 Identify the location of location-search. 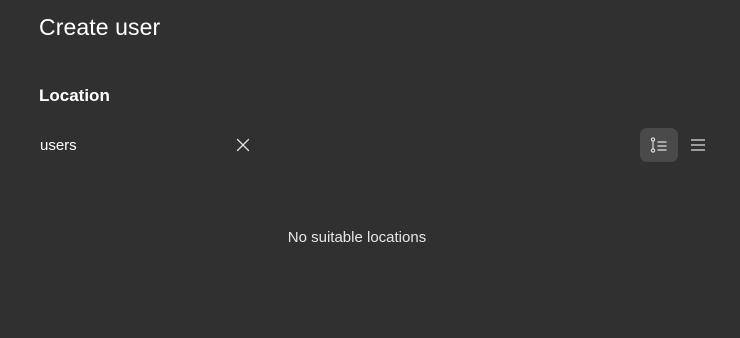
(145, 145).